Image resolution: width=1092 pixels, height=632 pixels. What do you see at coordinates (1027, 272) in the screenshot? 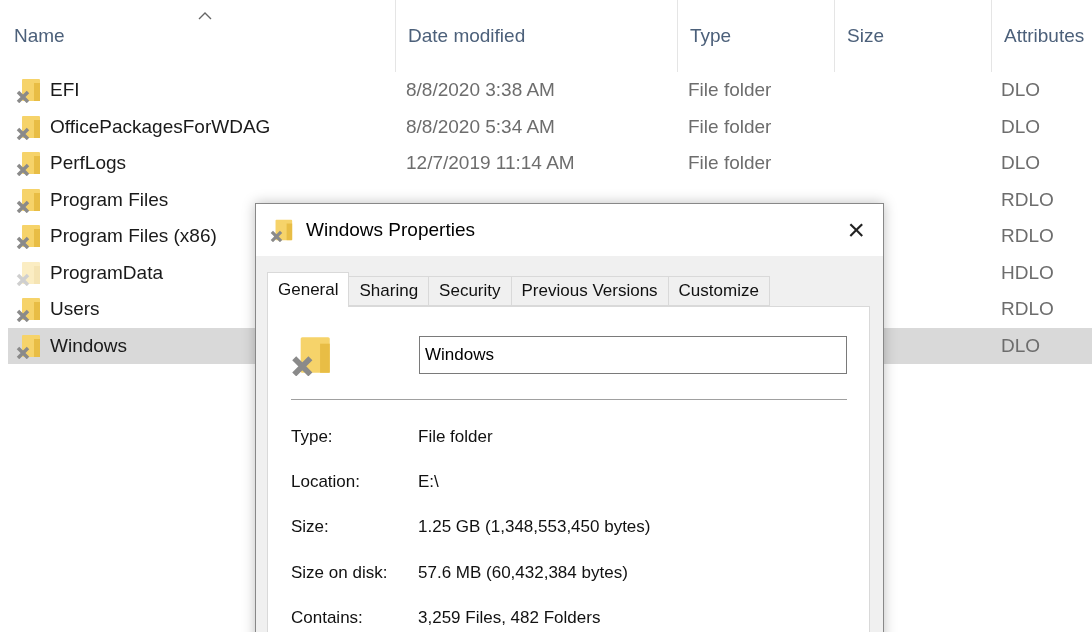
I see `attributes-cell-text: HDLO` at bounding box center [1027, 272].